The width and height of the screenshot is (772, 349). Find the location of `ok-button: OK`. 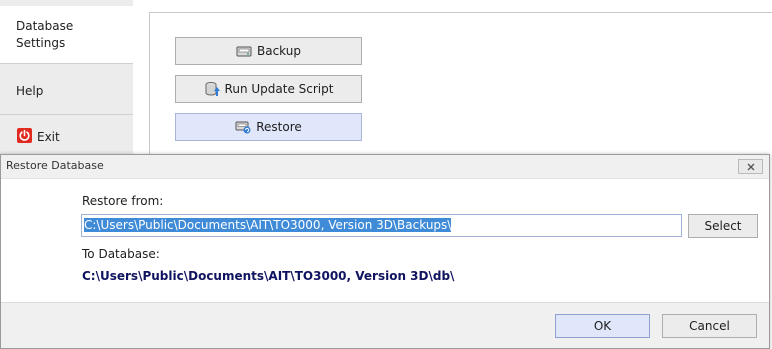

ok-button: OK is located at coordinates (602, 326).